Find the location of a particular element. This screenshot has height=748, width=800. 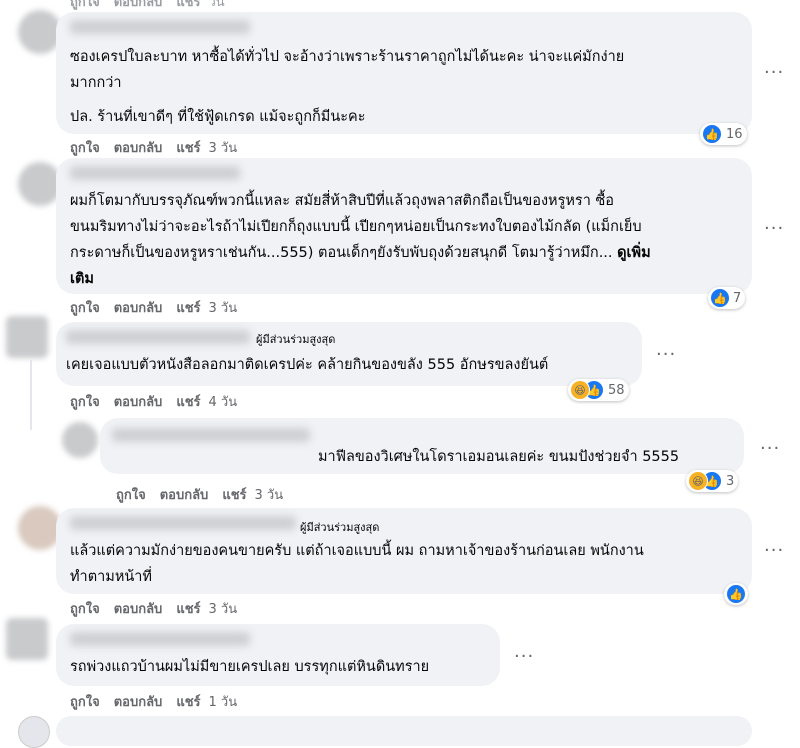

timestamp: วัน is located at coordinates (216, 5).